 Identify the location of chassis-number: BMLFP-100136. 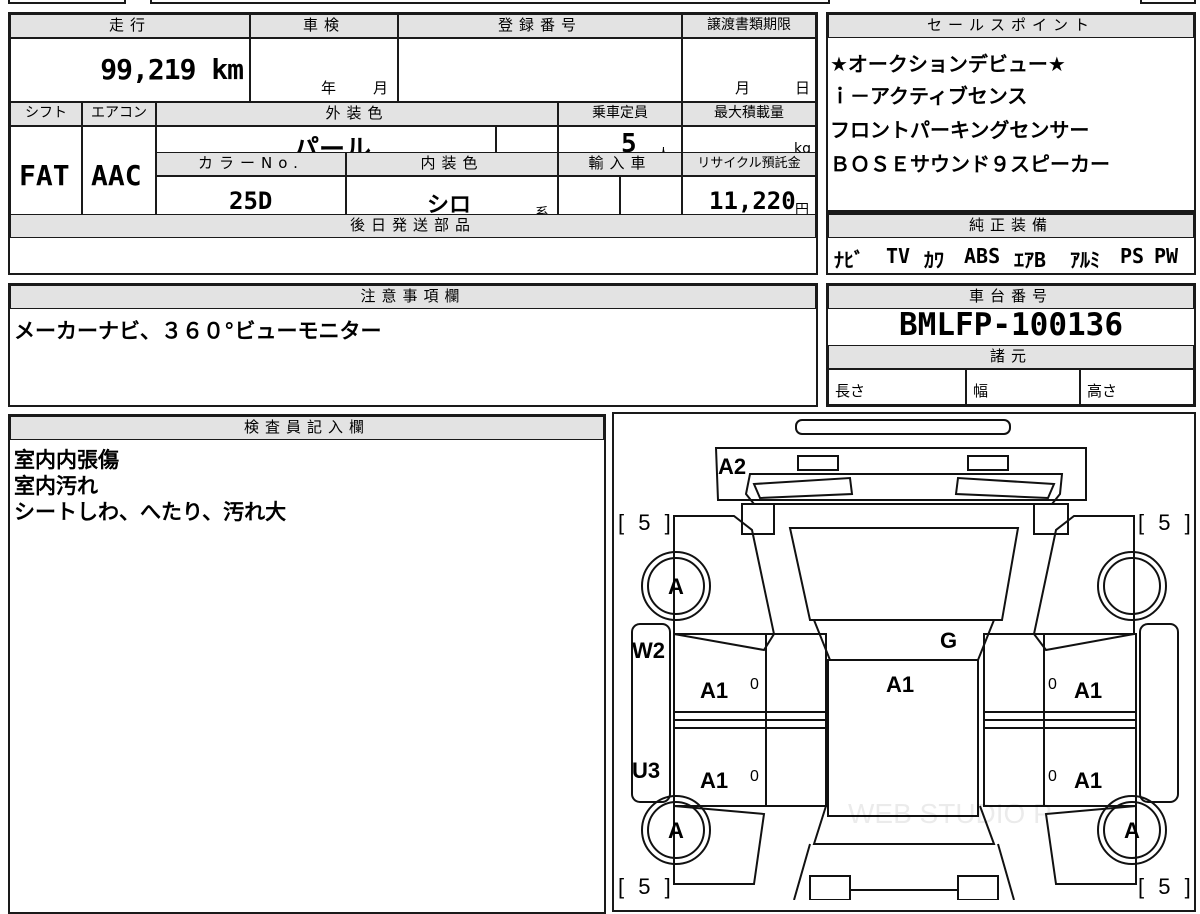
(1011, 325).